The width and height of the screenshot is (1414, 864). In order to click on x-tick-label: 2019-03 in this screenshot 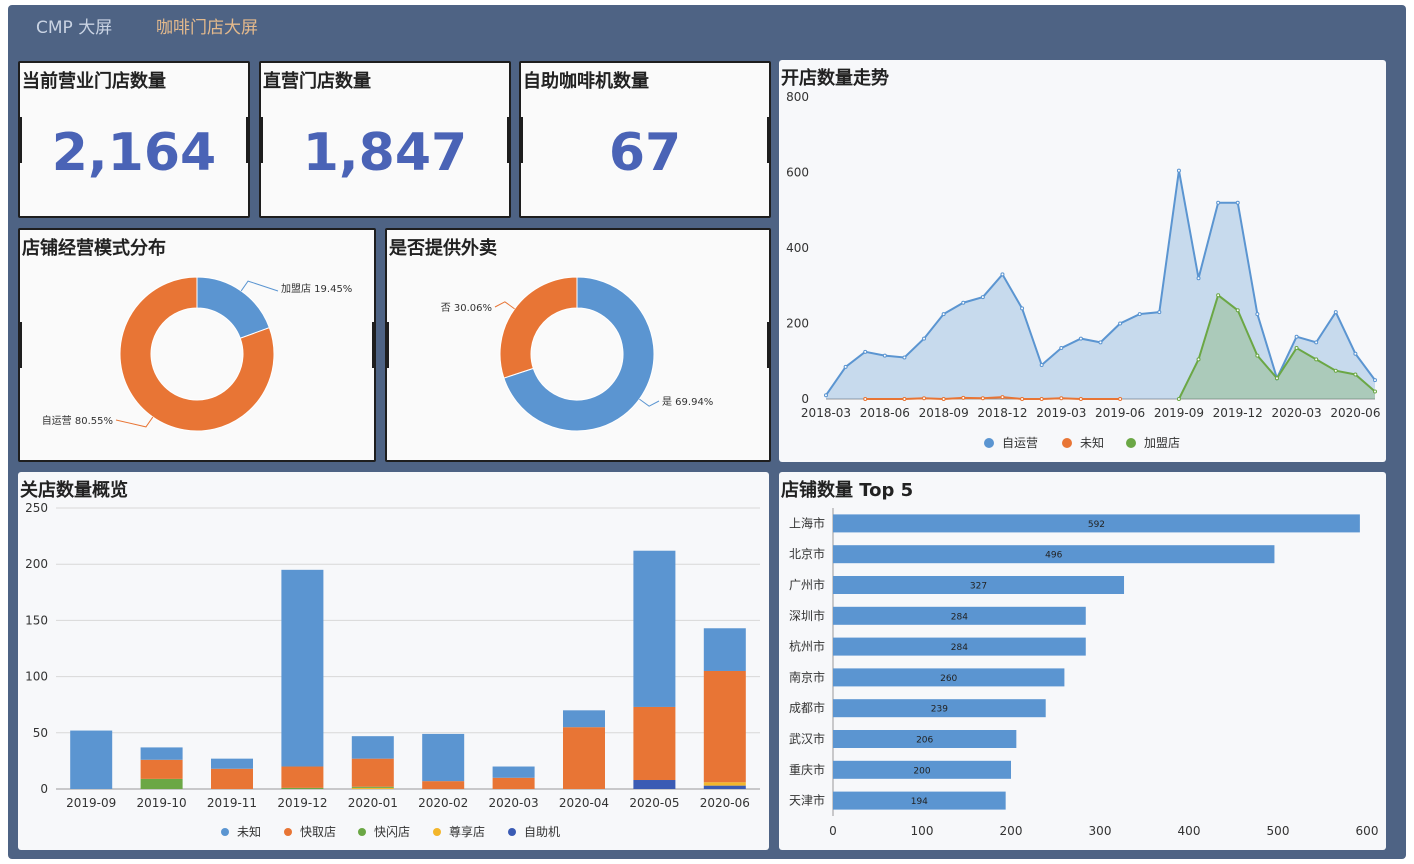, I will do `click(1061, 413)`.